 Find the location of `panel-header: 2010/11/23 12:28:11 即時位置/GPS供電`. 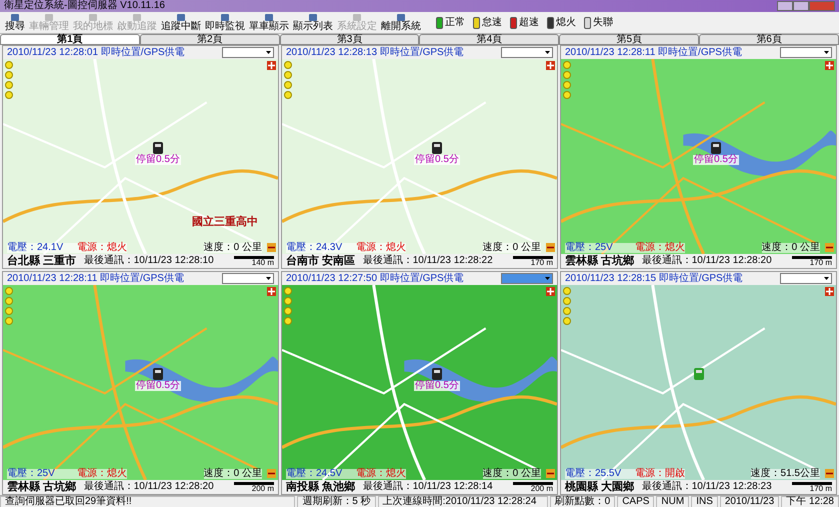

panel-header: 2010/11/23 12:28:11 即時位置/GPS供電 is located at coordinates (95, 279).